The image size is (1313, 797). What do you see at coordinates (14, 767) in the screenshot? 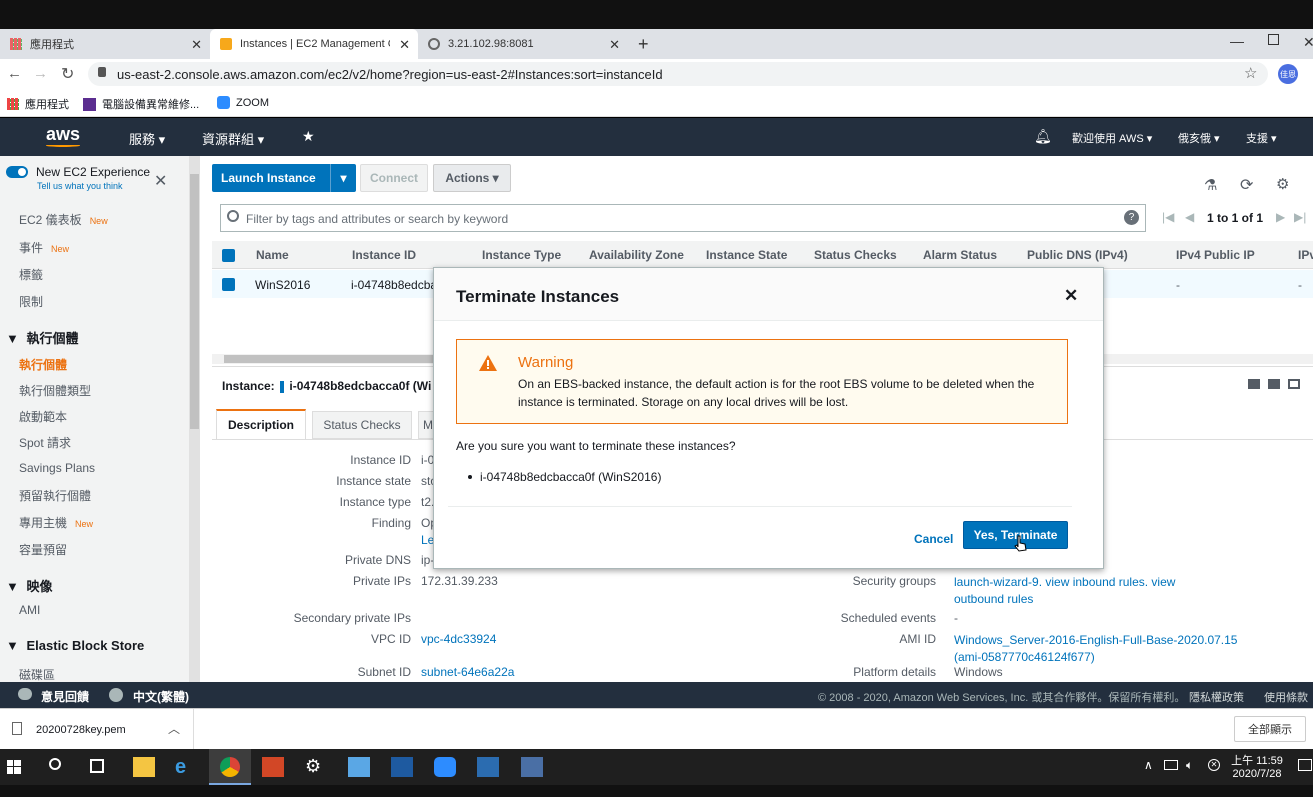
I see `windows-start-icon` at bounding box center [14, 767].